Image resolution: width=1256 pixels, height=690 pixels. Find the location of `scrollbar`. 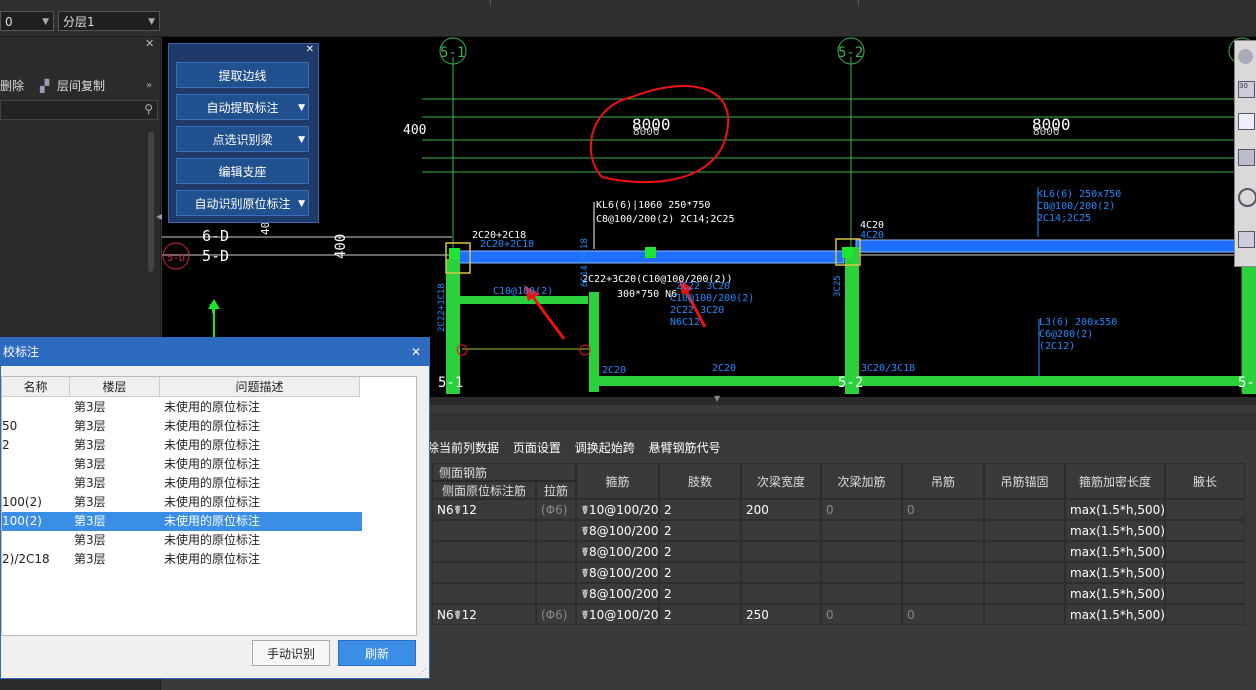

scrollbar is located at coordinates (151, 202).